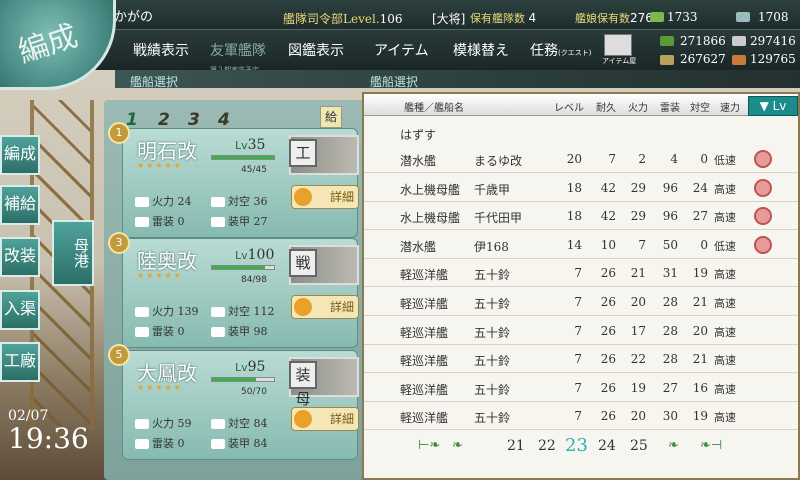 Image resolution: width=800 pixels, height=480 pixels. What do you see at coordinates (481, 50) in the screenshot?
I see `menu-furniture: 模様替え` at bounding box center [481, 50].